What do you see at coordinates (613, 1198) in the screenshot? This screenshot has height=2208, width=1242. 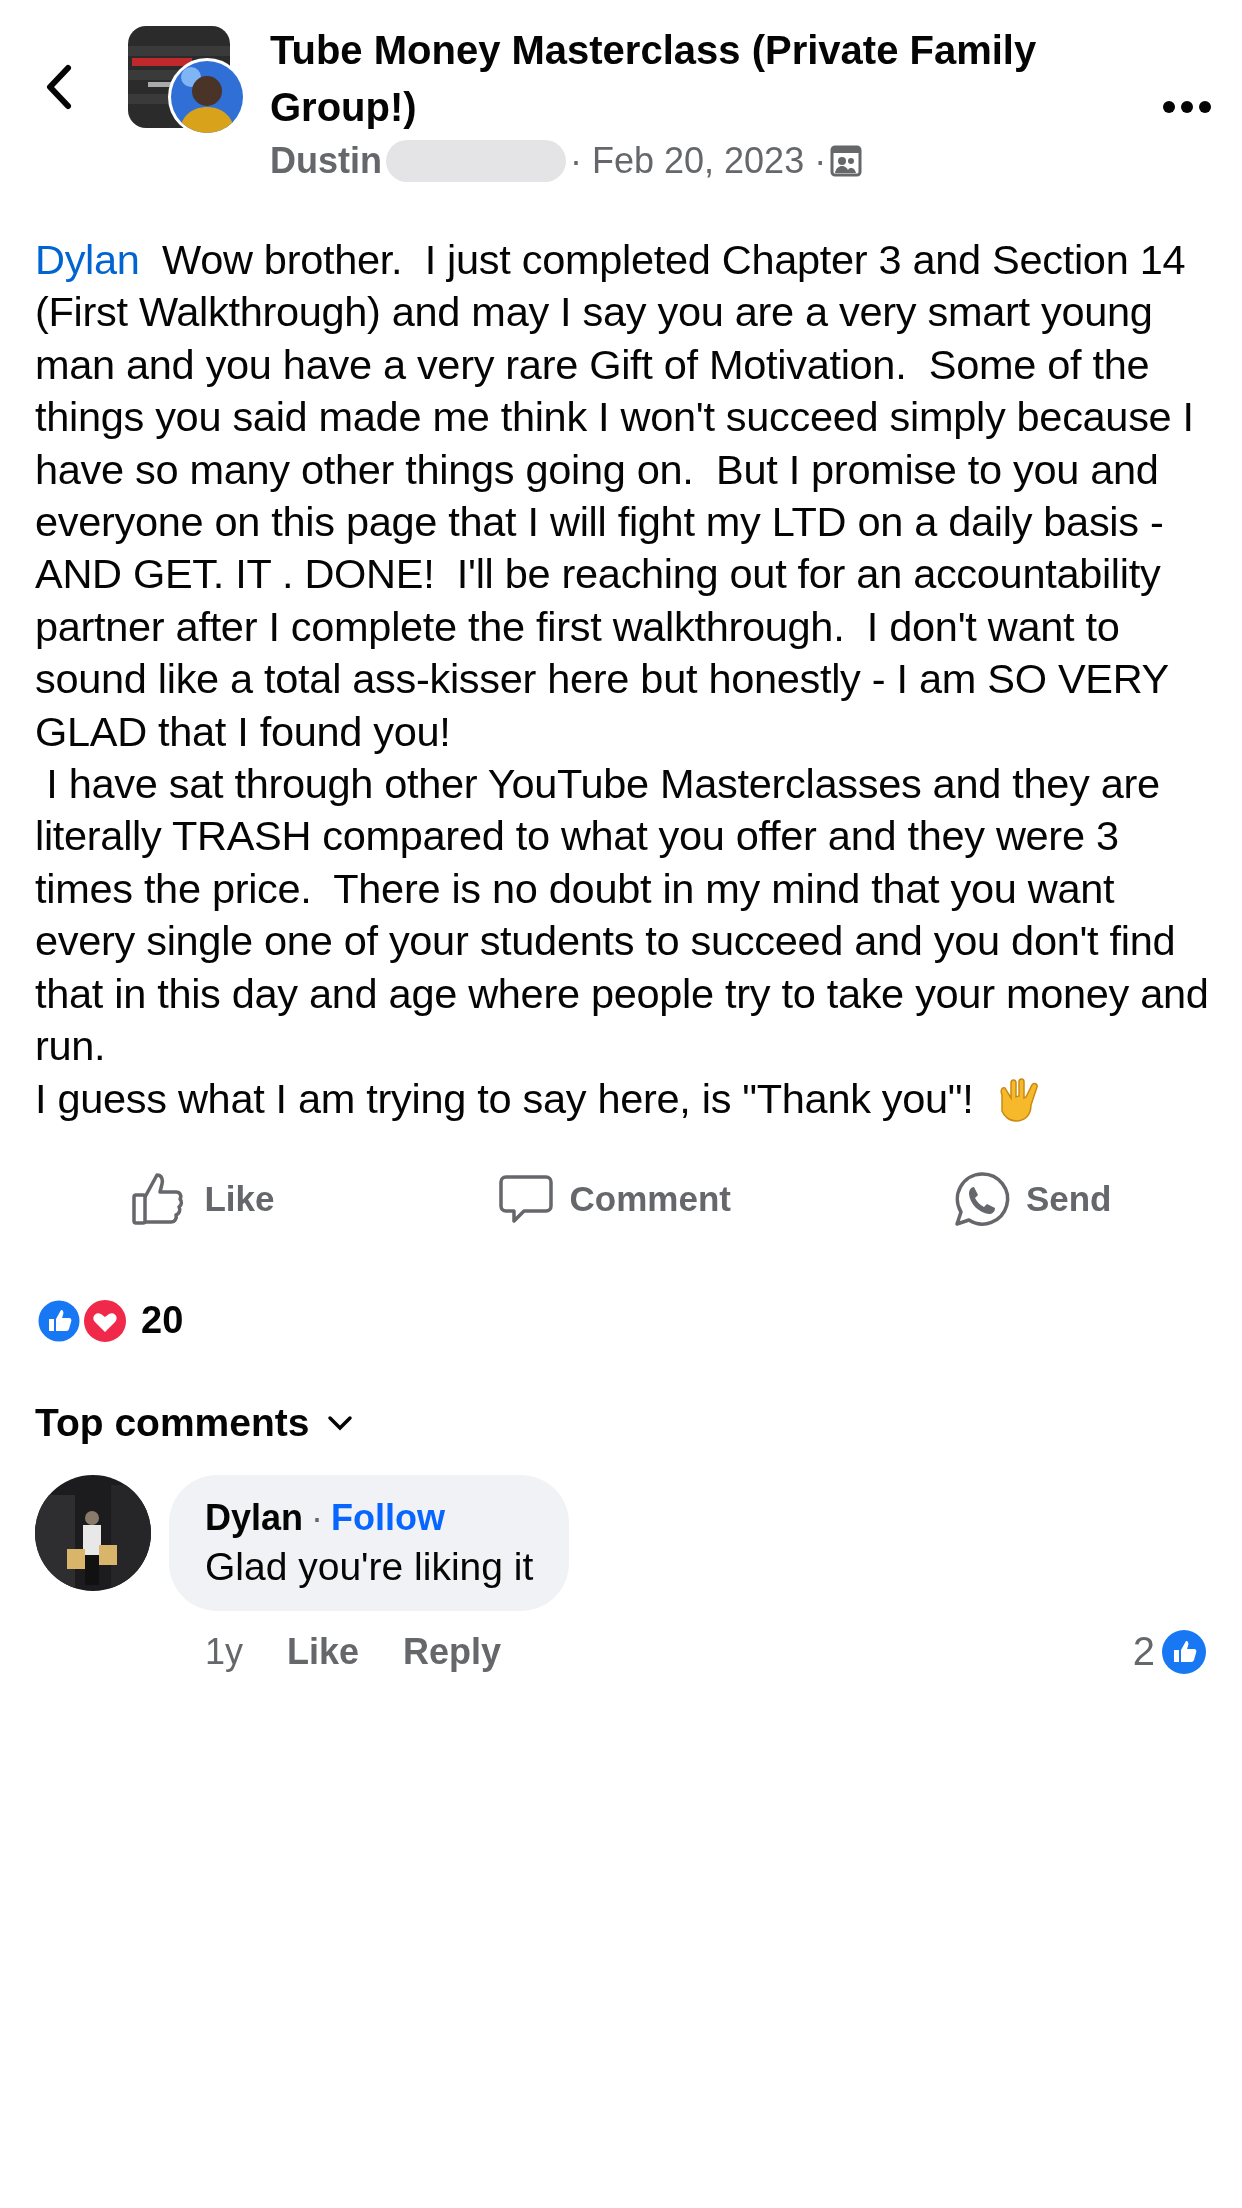 I see `comment-button: Comment` at bounding box center [613, 1198].